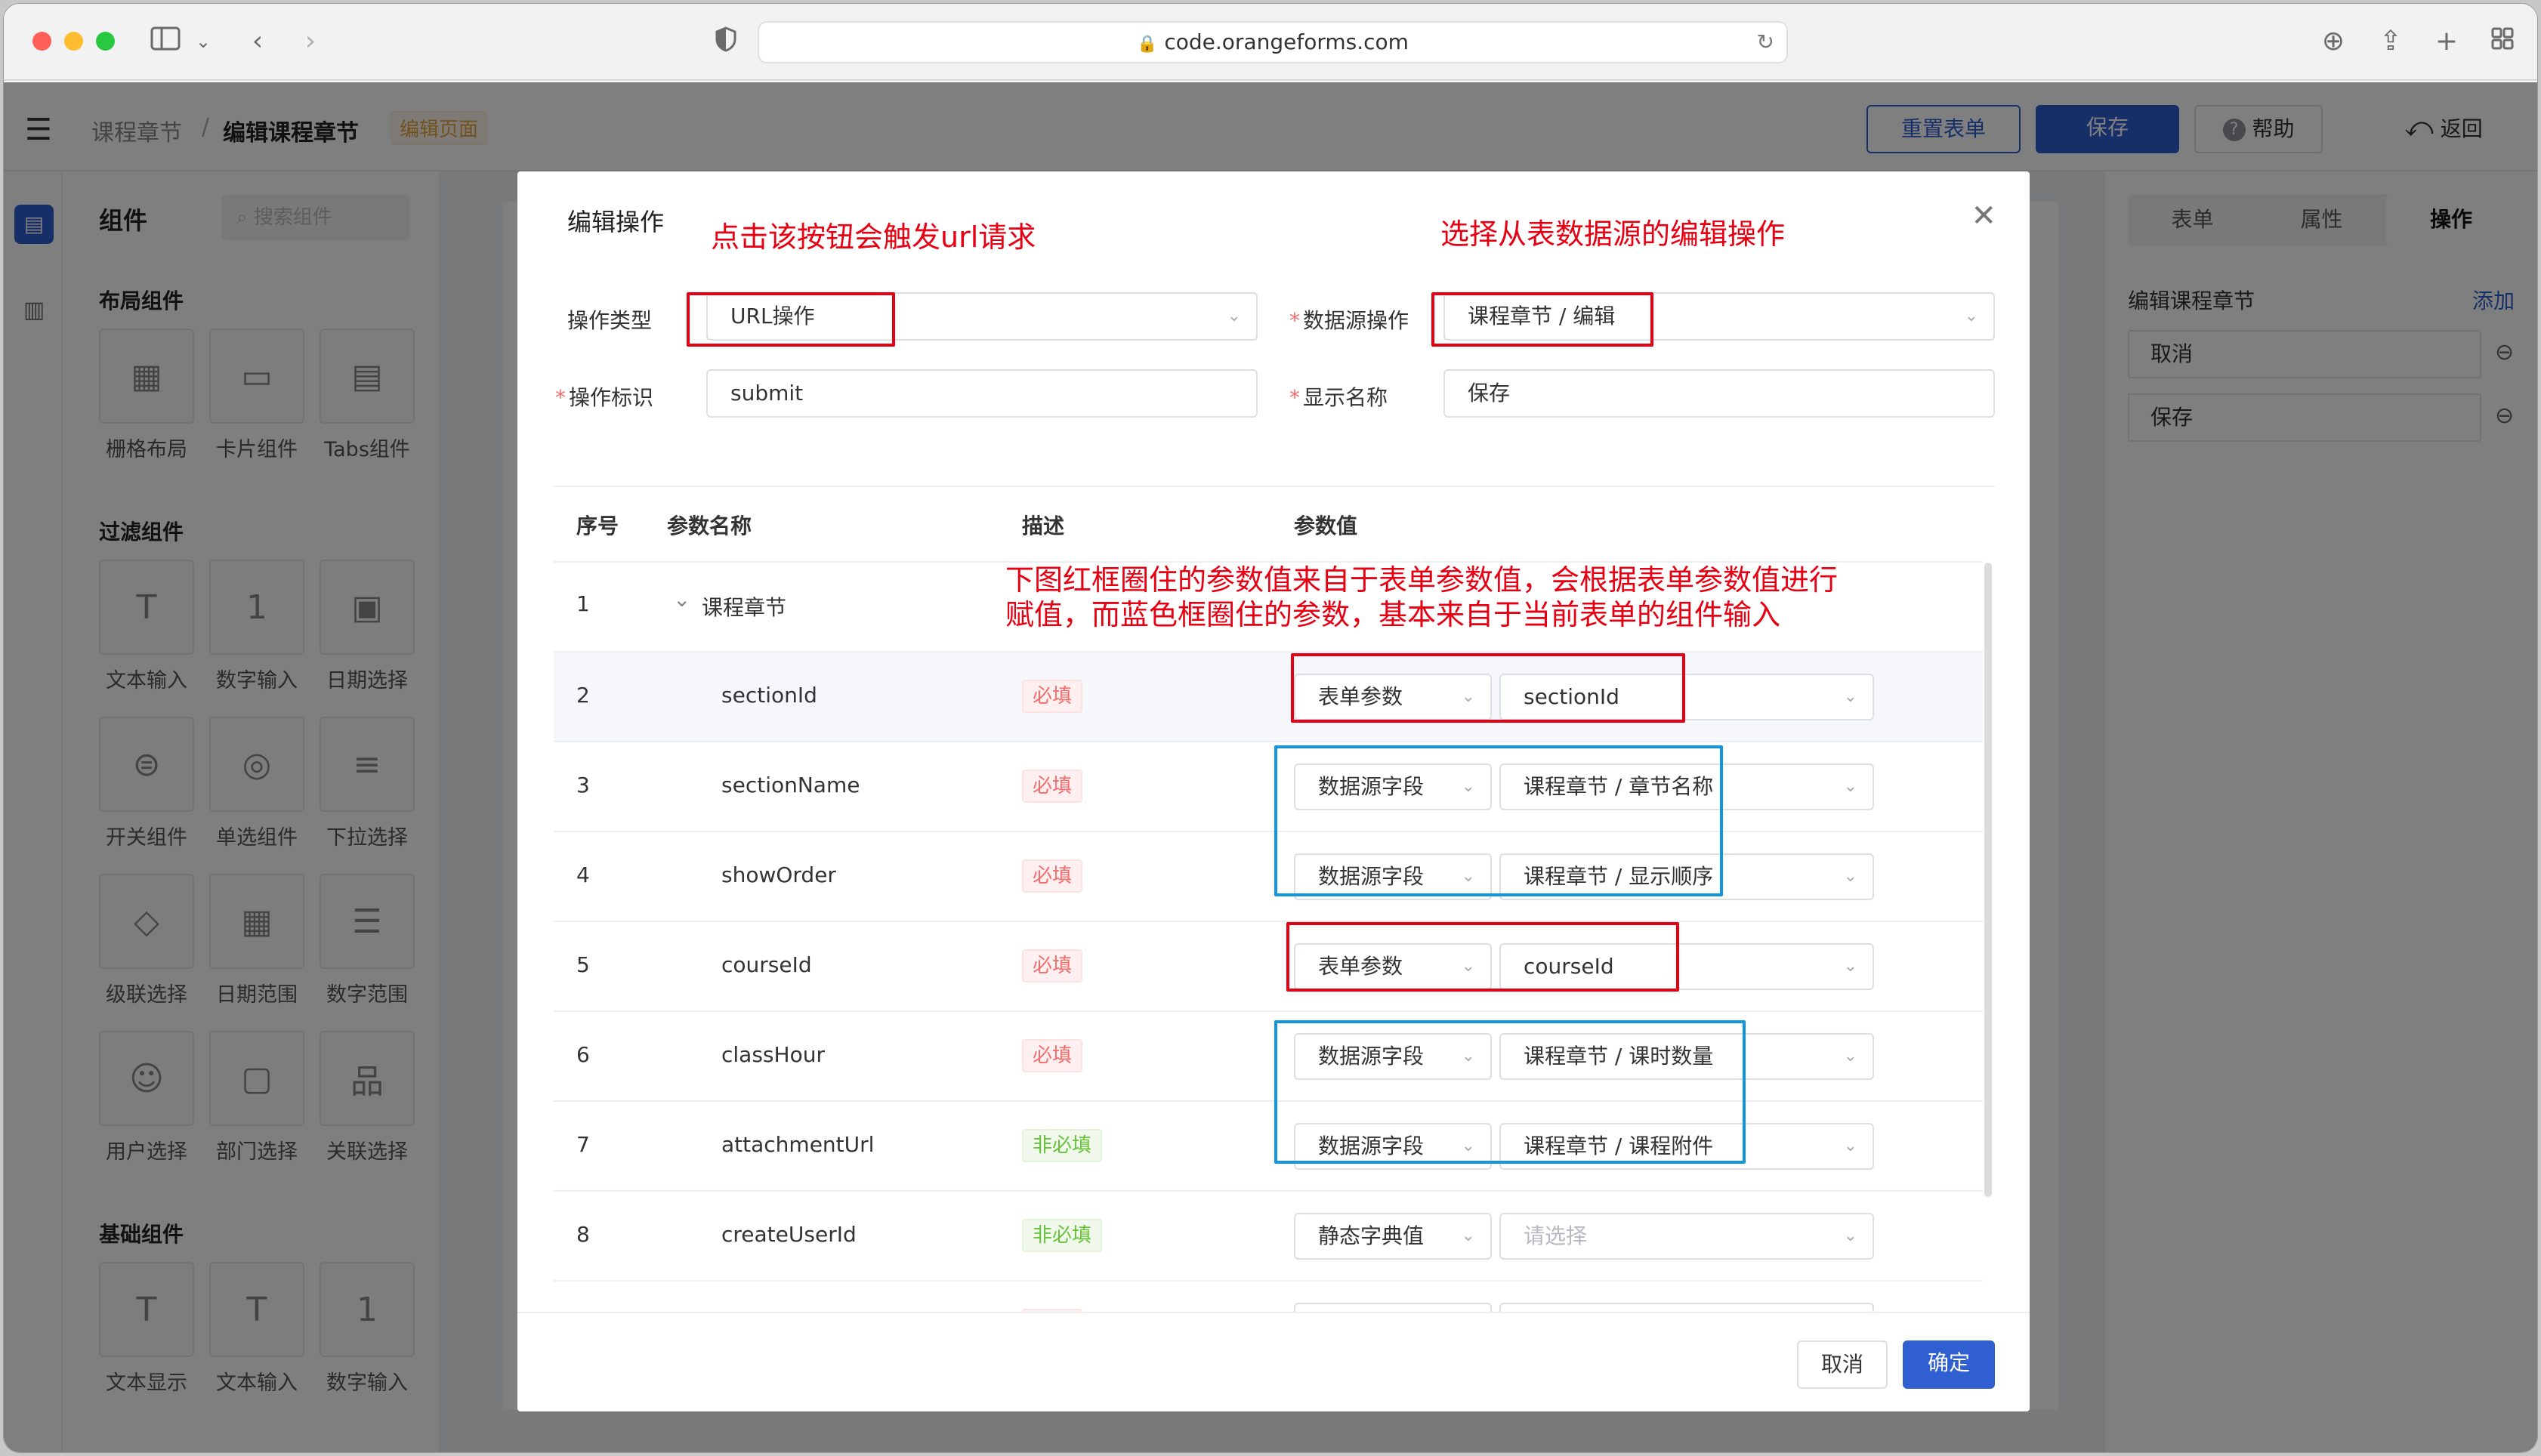 Image resolution: width=2541 pixels, height=1456 pixels. I want to click on share-icon: ⇪, so click(2390, 41).